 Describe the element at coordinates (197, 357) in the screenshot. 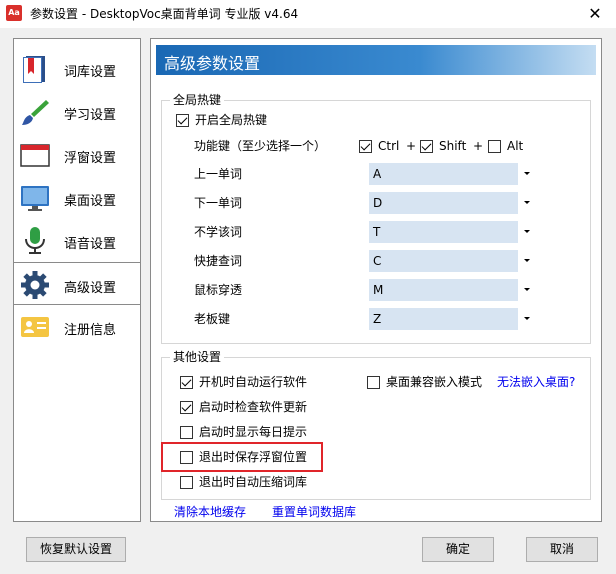

I see `group-title: 其他设置` at that location.